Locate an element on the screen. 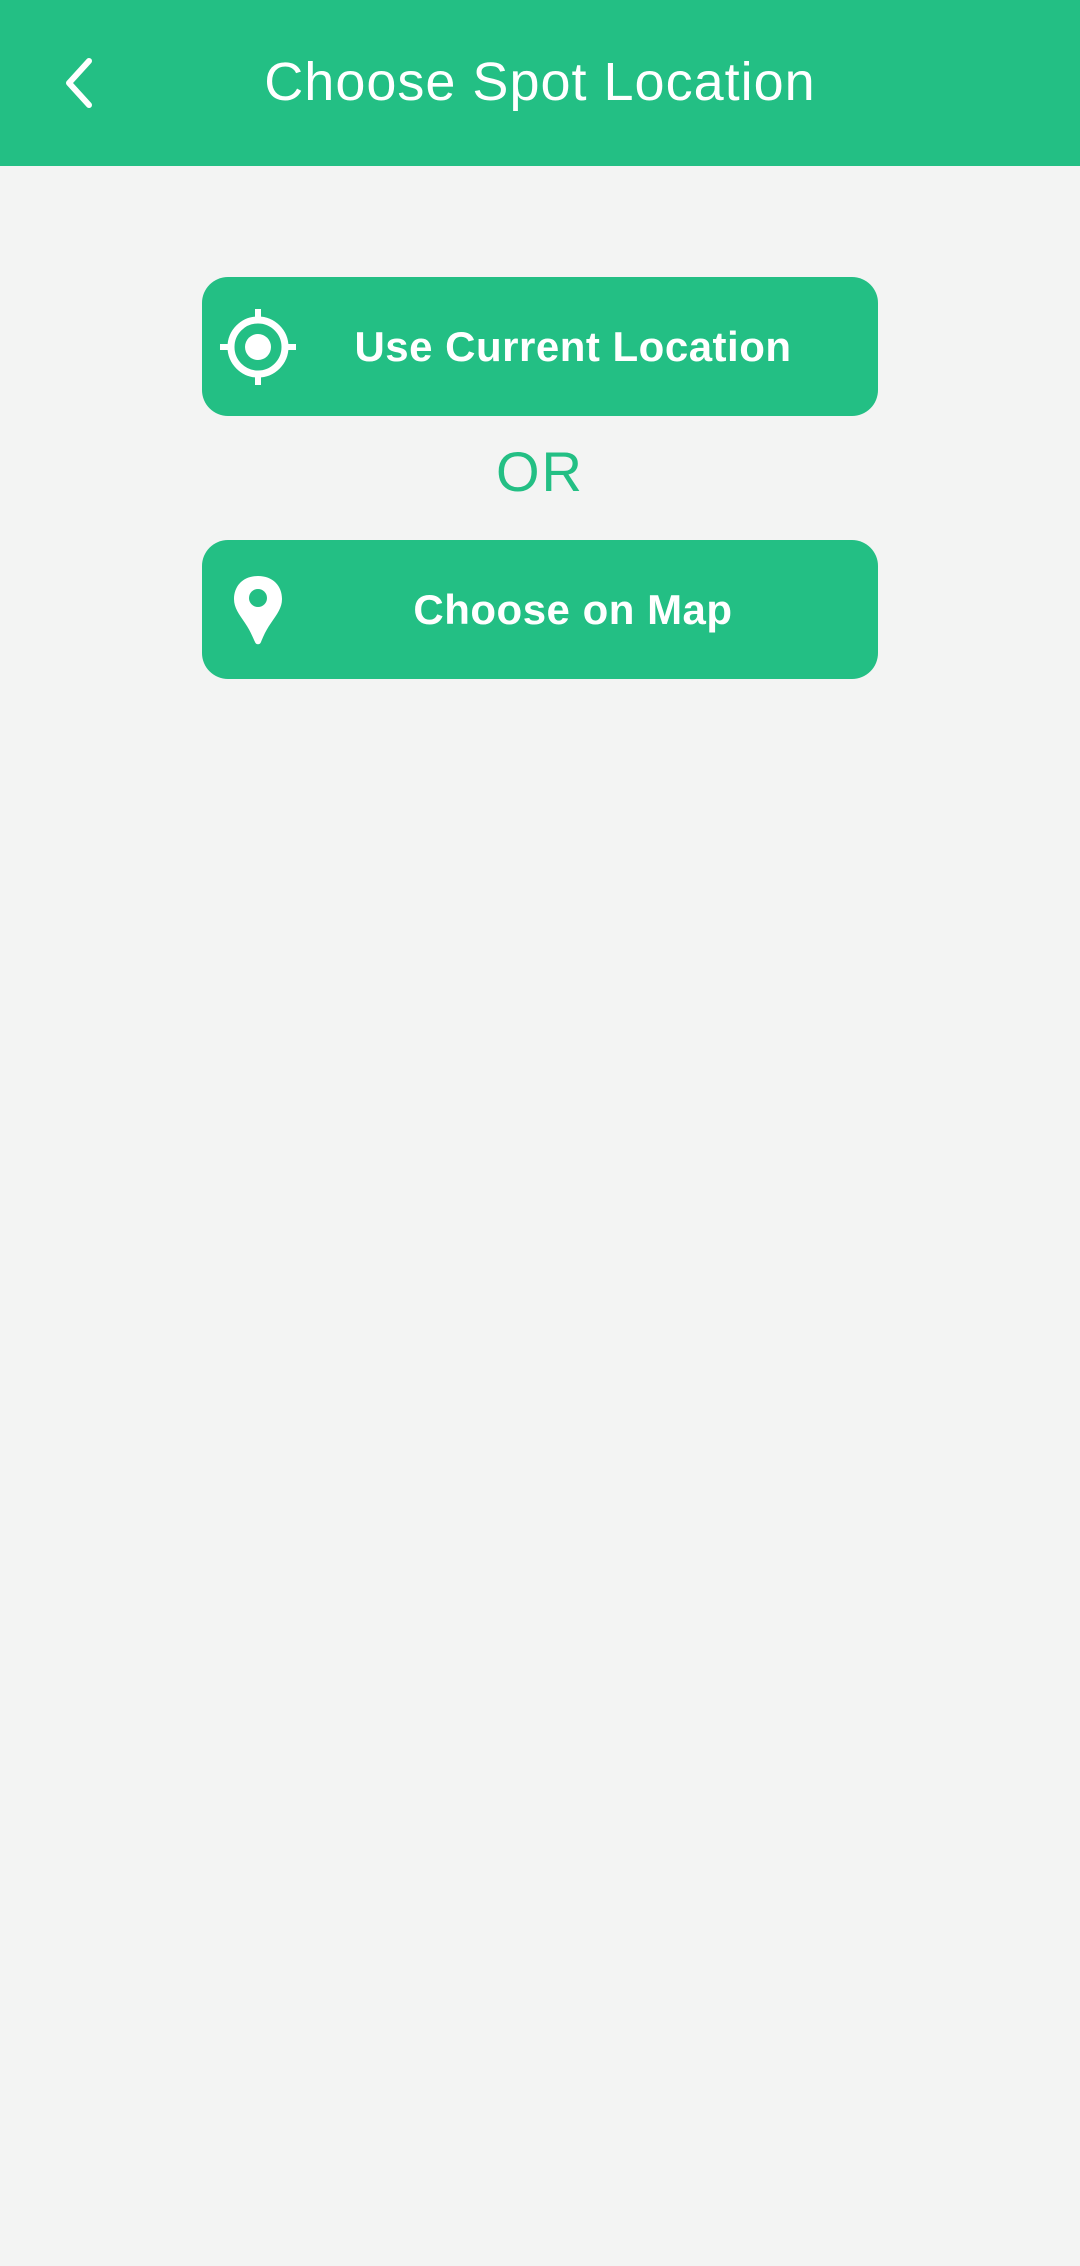  crosshair-target-icon is located at coordinates (258, 346).